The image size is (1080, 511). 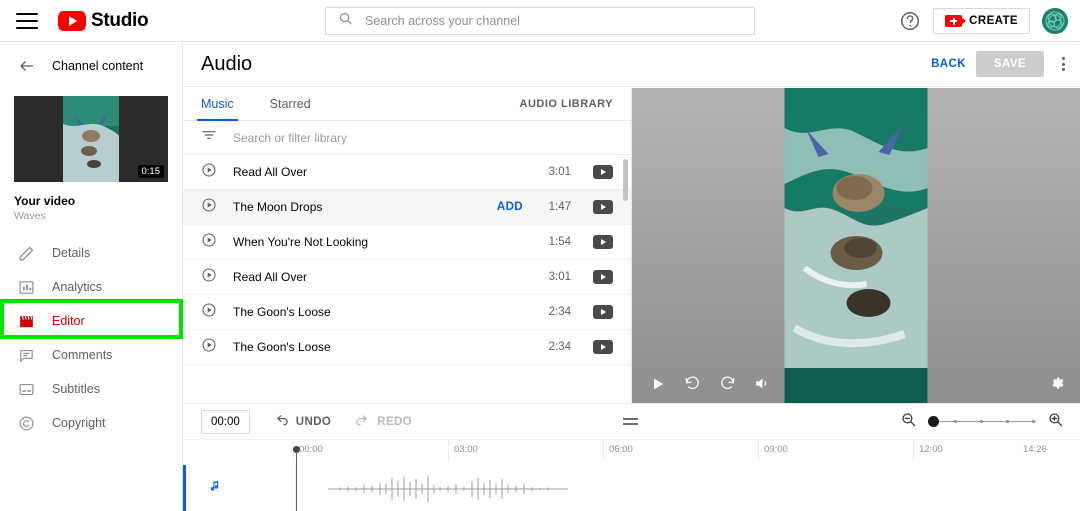 I want to click on undo-button: UNDO, so click(x=302, y=422).